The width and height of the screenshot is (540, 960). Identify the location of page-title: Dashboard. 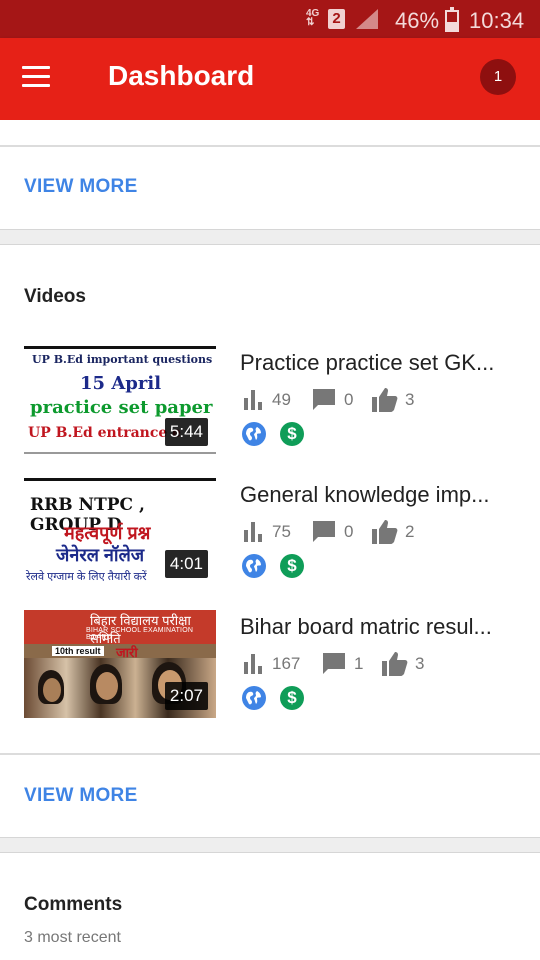
(181, 75).